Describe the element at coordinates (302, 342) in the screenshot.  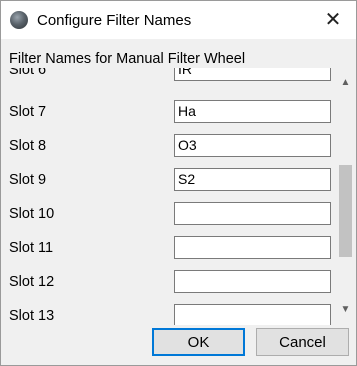
I see `cancel-button: Cancel` at that location.